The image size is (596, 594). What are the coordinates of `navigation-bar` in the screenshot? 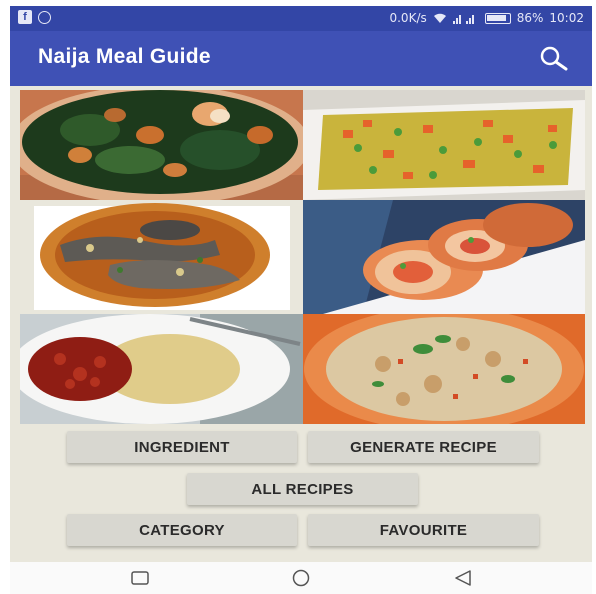 It's located at (301, 578).